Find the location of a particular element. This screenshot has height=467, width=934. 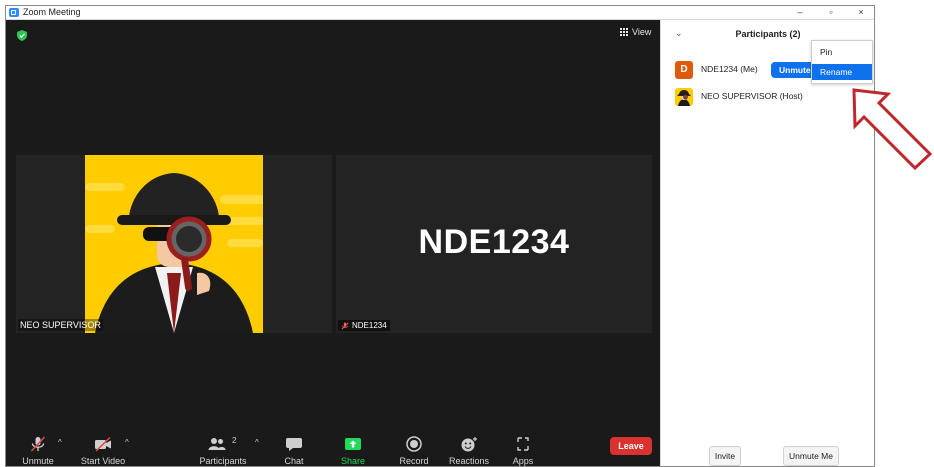

tile-name-label: NDE1234 is located at coordinates (364, 325).